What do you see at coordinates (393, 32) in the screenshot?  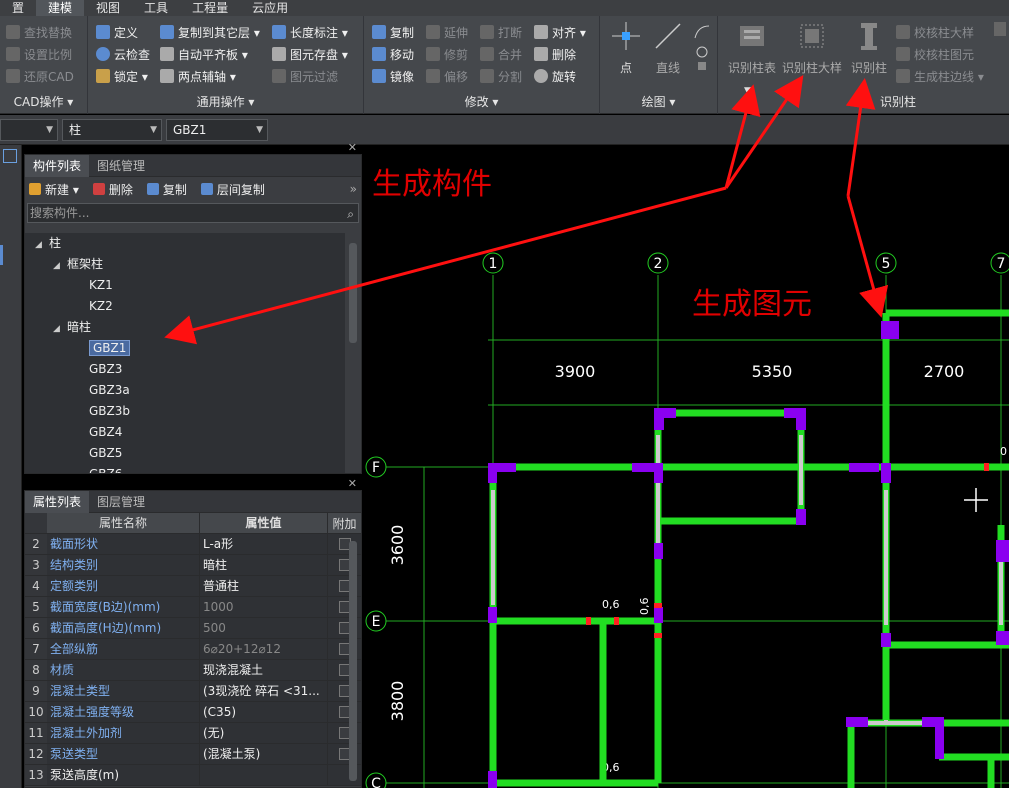 I see `copy-button: 复制` at bounding box center [393, 32].